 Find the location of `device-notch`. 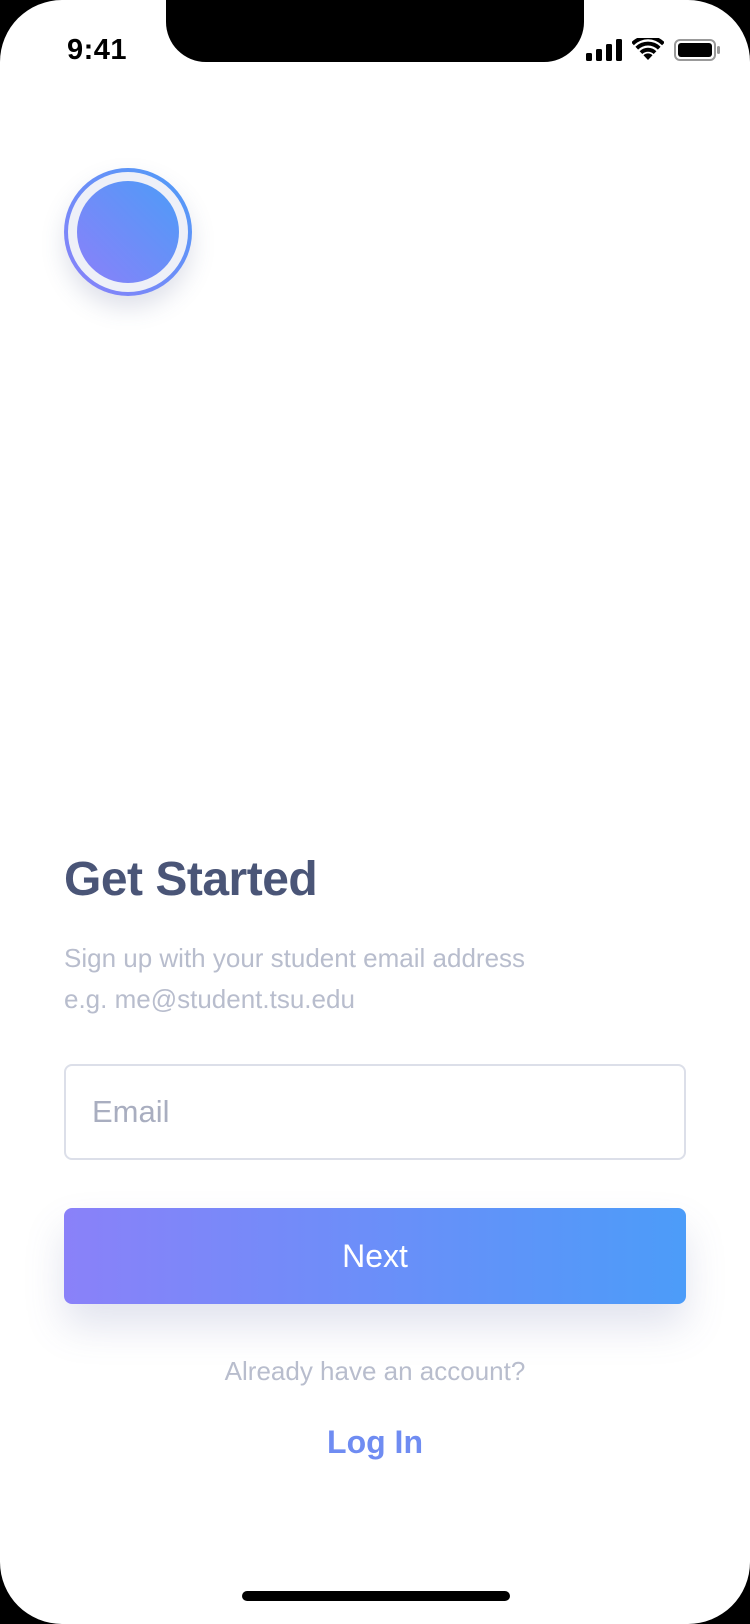

device-notch is located at coordinates (375, 31).